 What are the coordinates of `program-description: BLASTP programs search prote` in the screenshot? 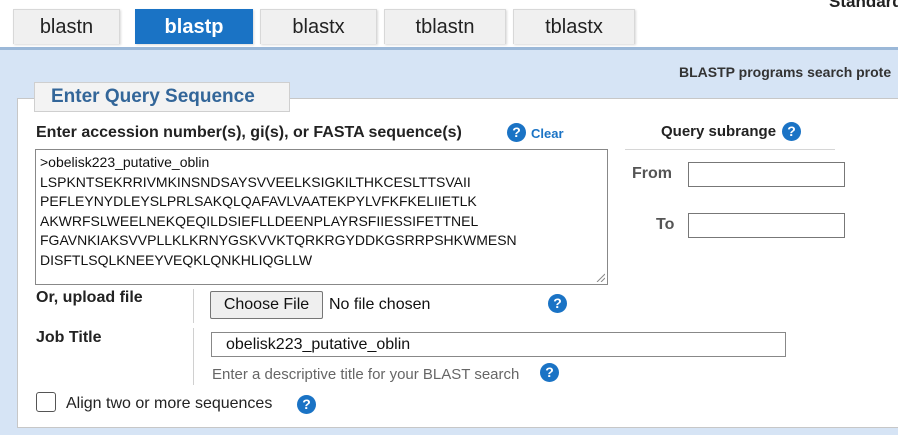 It's located at (785, 72).